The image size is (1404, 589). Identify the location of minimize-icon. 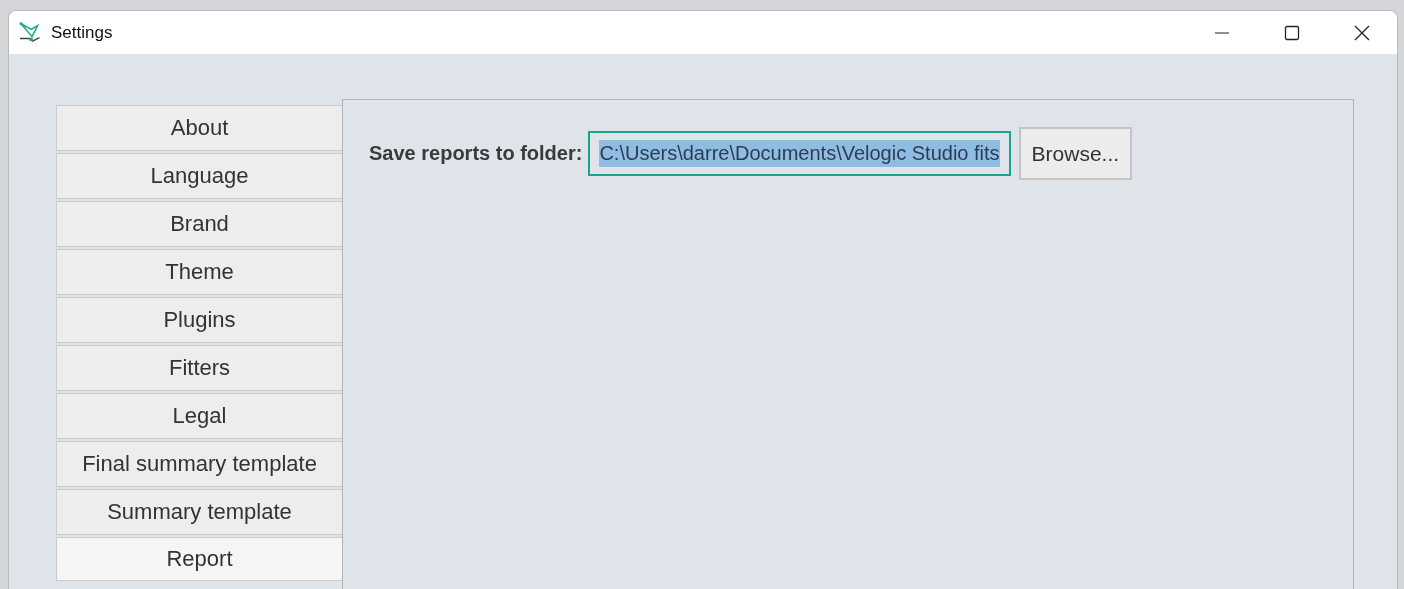
(1222, 32).